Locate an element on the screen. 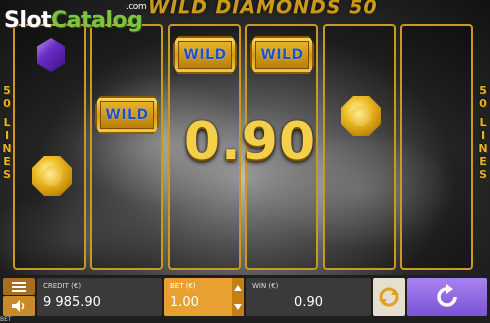 The width and height of the screenshot is (490, 323). spin-button is located at coordinates (447, 297).